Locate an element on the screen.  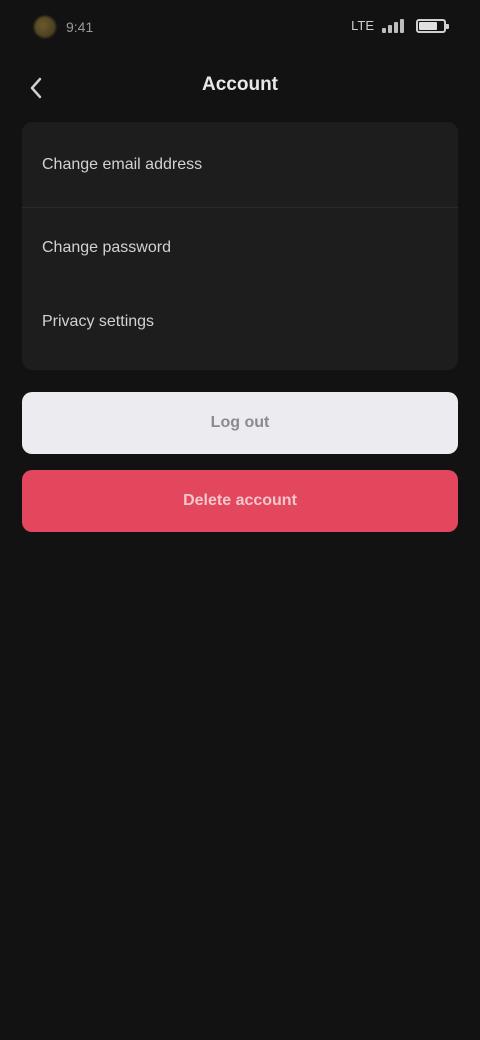
settings-item-label: Change email address is located at coordinates (122, 164).